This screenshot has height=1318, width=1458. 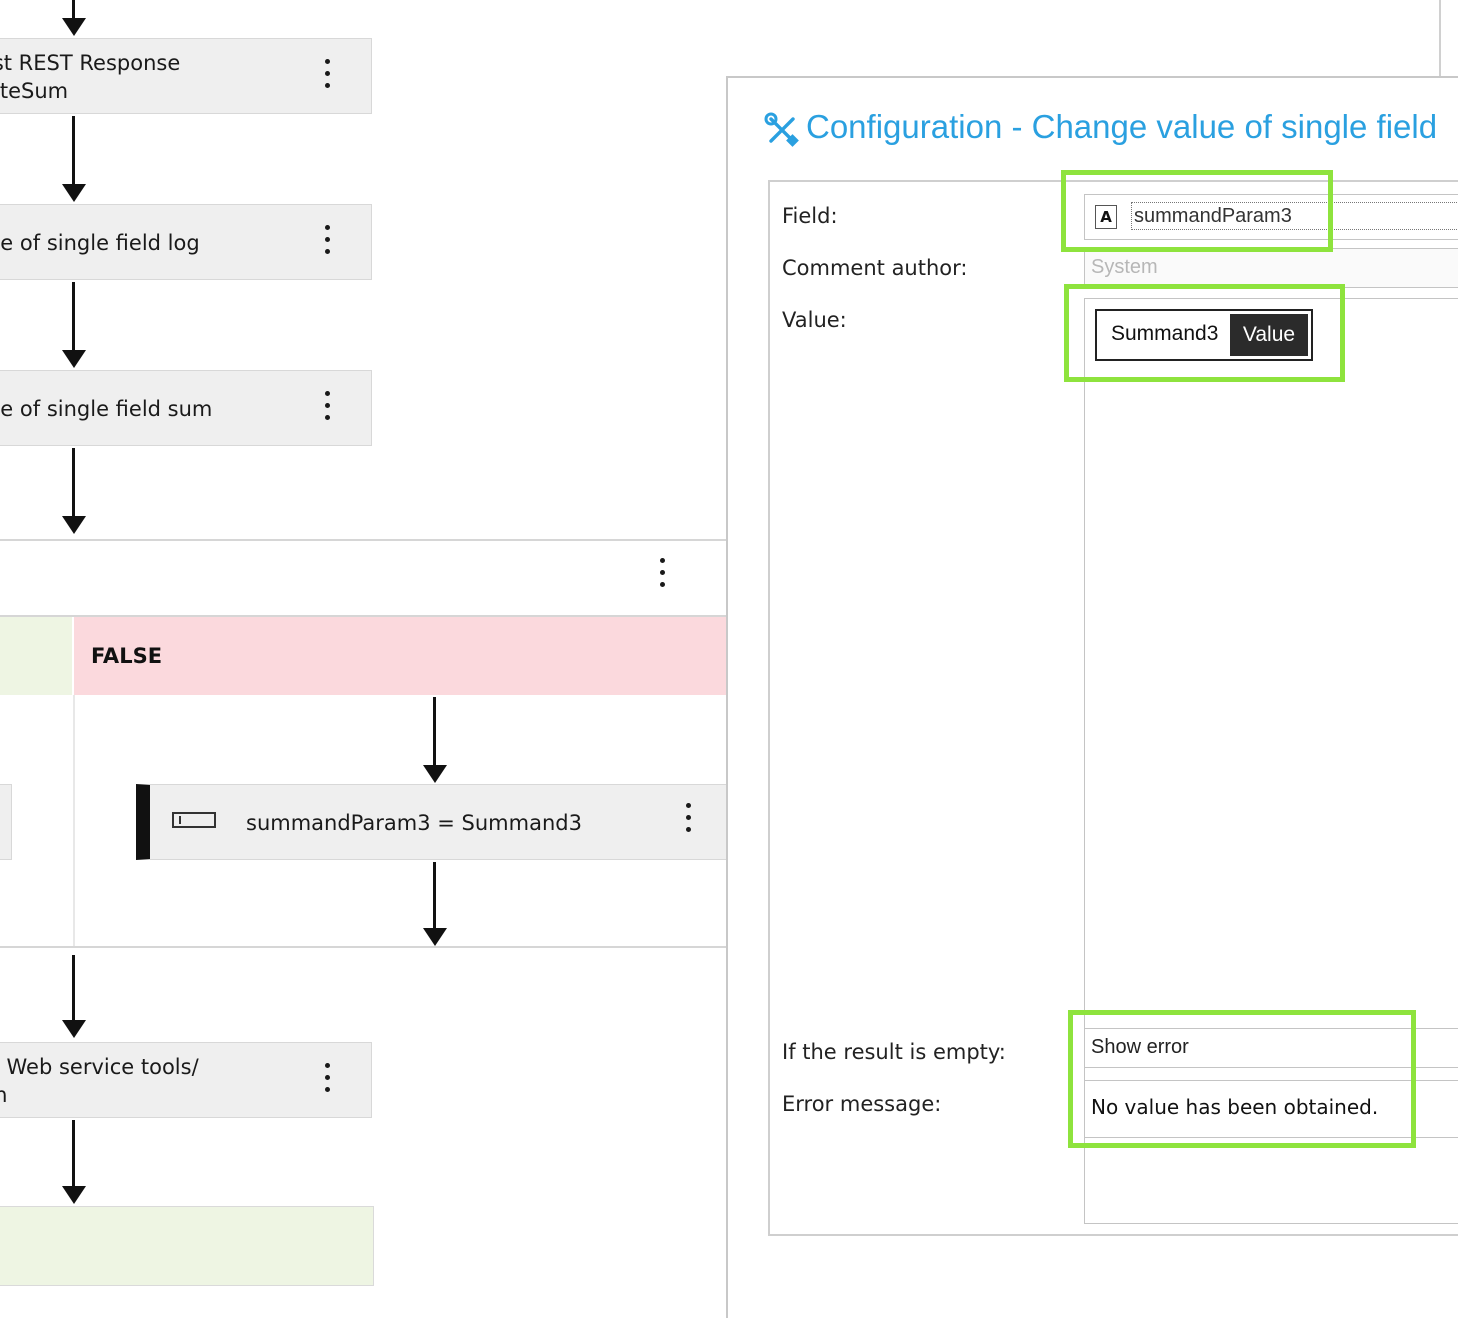 What do you see at coordinates (187, 1246) in the screenshot?
I see `workflow-end-block` at bounding box center [187, 1246].